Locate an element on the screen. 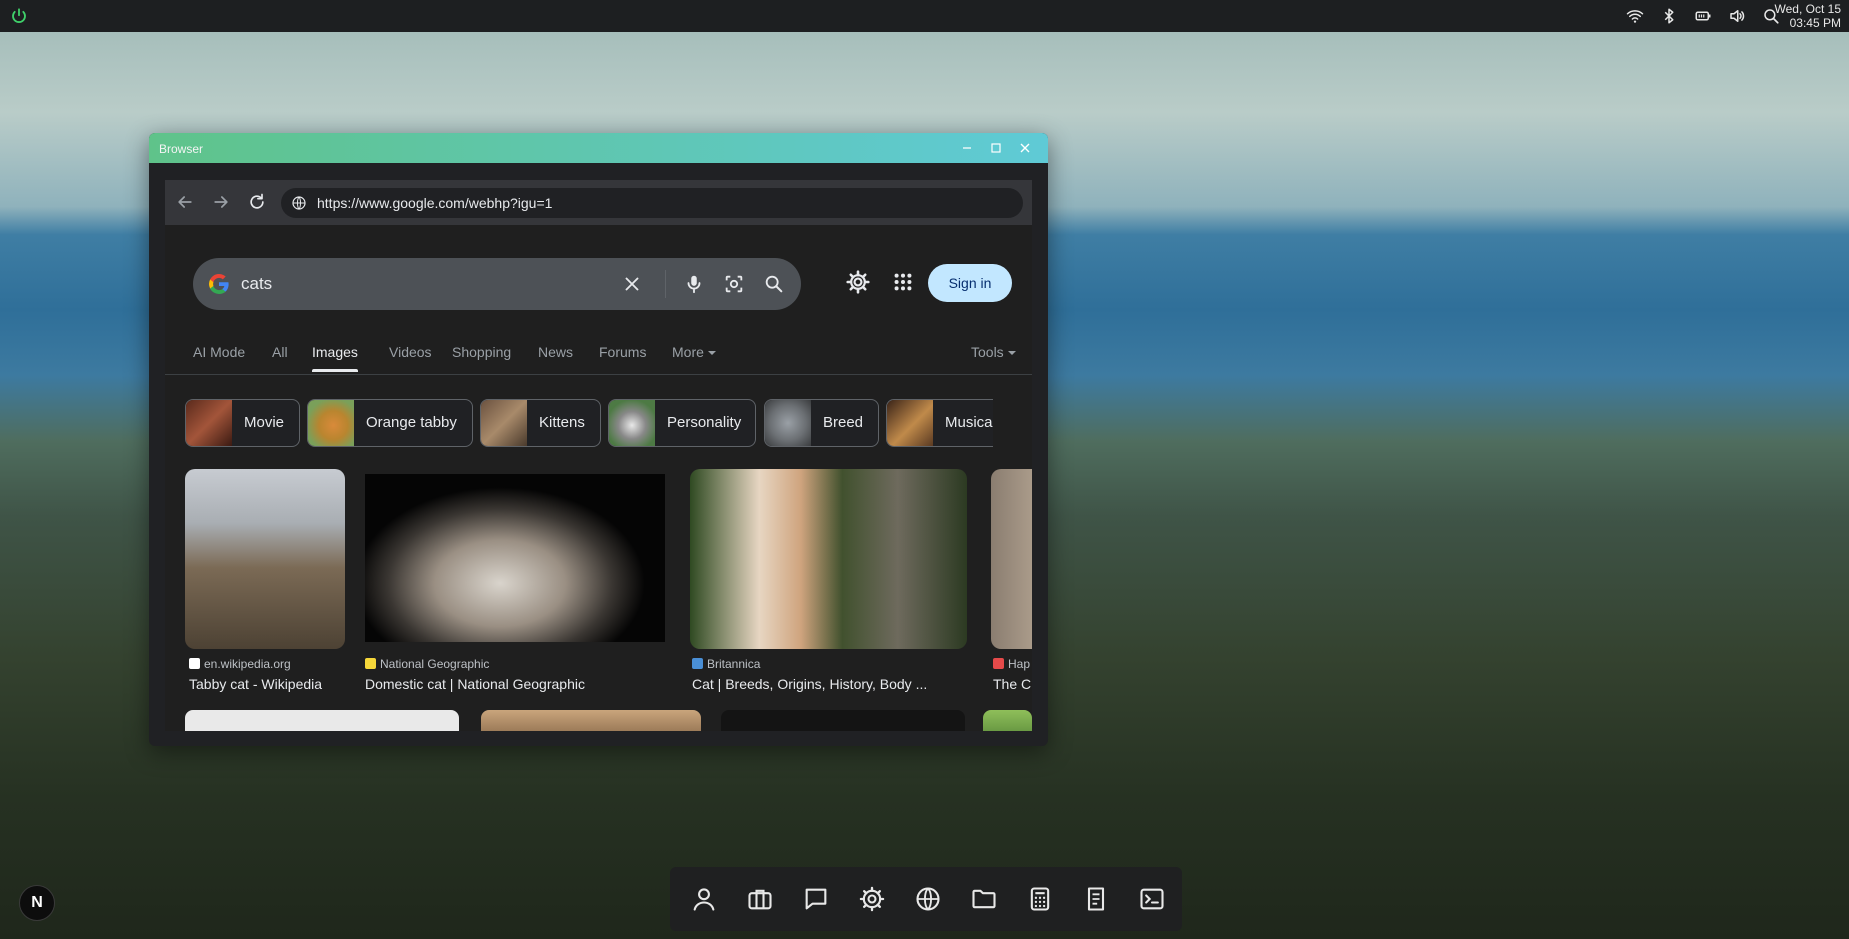 This screenshot has width=1849, height=939. back-arrow-icon is located at coordinates (185, 202).